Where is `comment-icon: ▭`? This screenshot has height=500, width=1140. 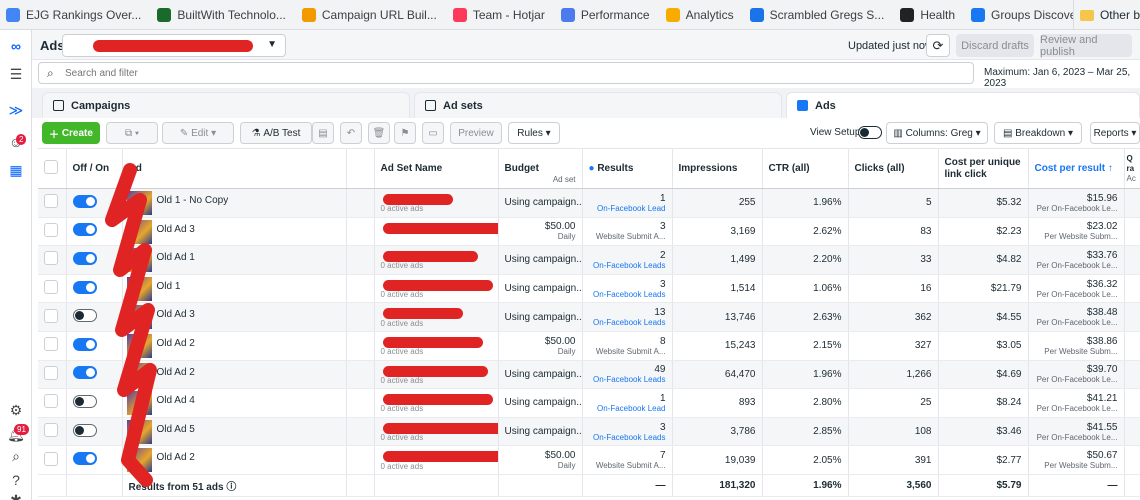
comment-icon: ▭ is located at coordinates (433, 133).